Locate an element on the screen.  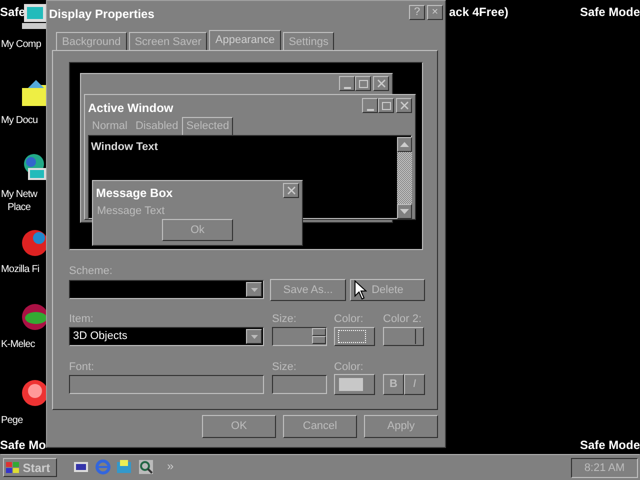
message-text: Message Text is located at coordinates (131, 211).